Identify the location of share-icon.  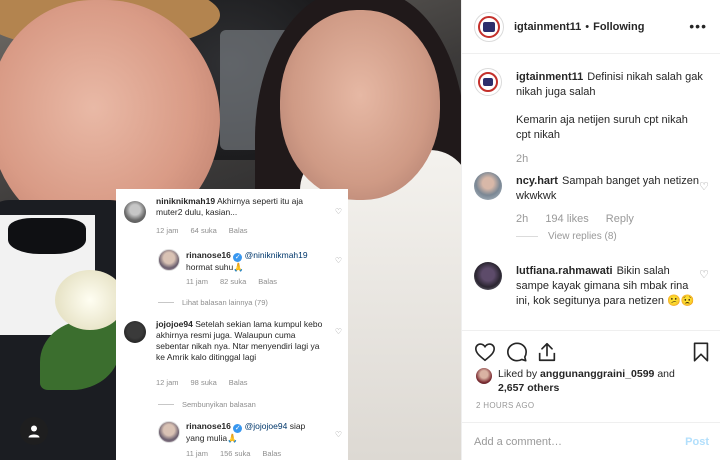
(547, 352).